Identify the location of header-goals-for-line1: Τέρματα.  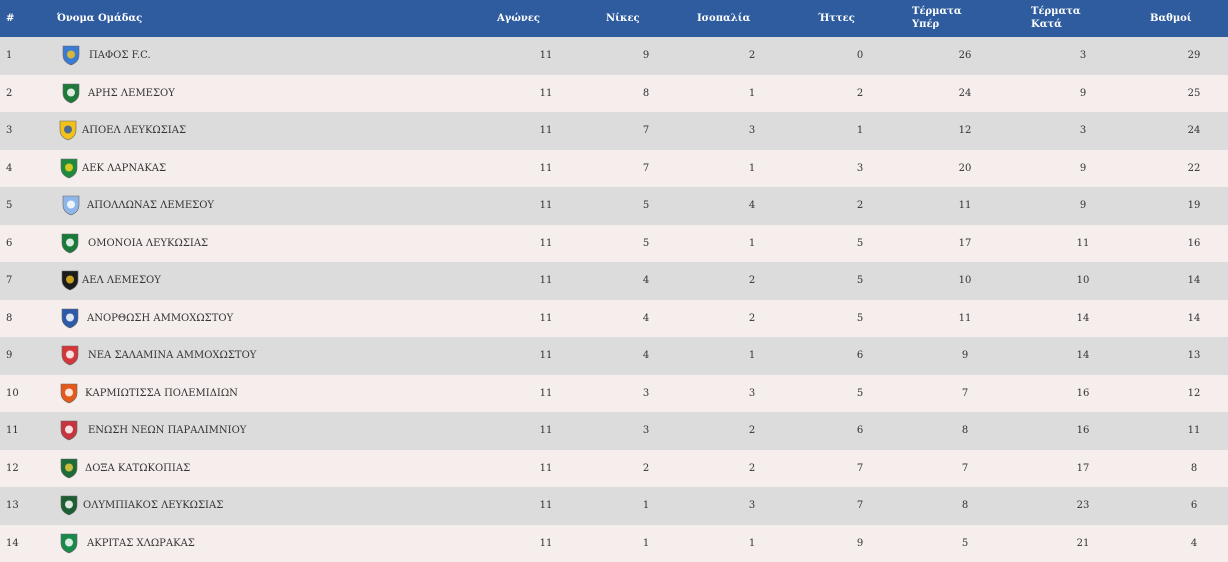
(937, 11).